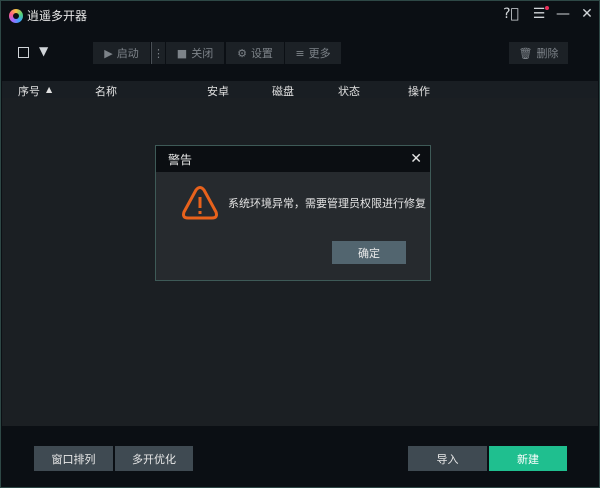 This screenshot has width=600, height=488. I want to click on warning-dialog: 警告 ✕ 系统环境异常，需要管理员权限进行修复 确定, so click(293, 213).